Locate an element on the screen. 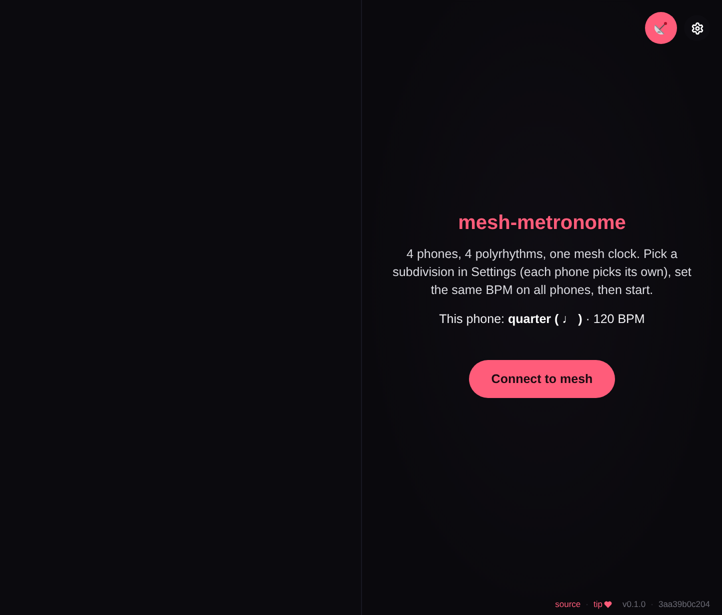 This screenshot has width=722, height=615. source-link: source is located at coordinates (568, 604).